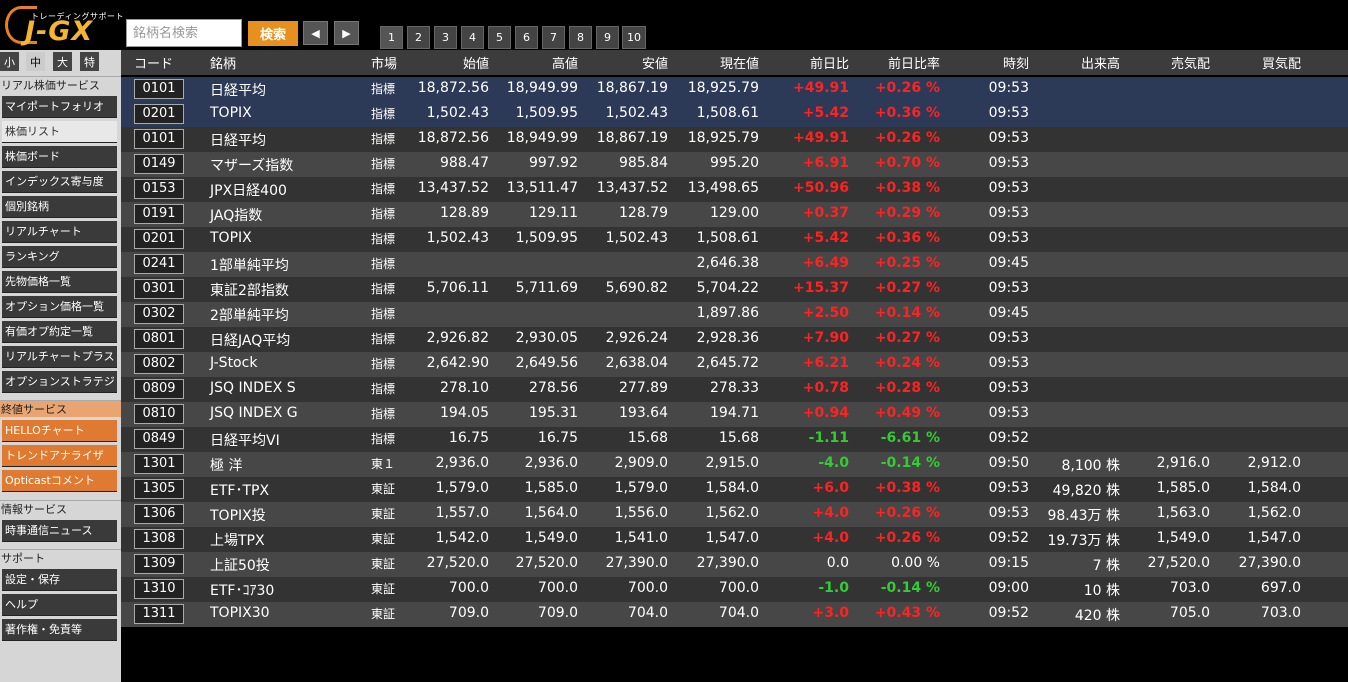 The width and height of the screenshot is (1348, 682). Describe the element at coordinates (159, 339) in the screenshot. I see `stock-code-button: 0801` at that location.